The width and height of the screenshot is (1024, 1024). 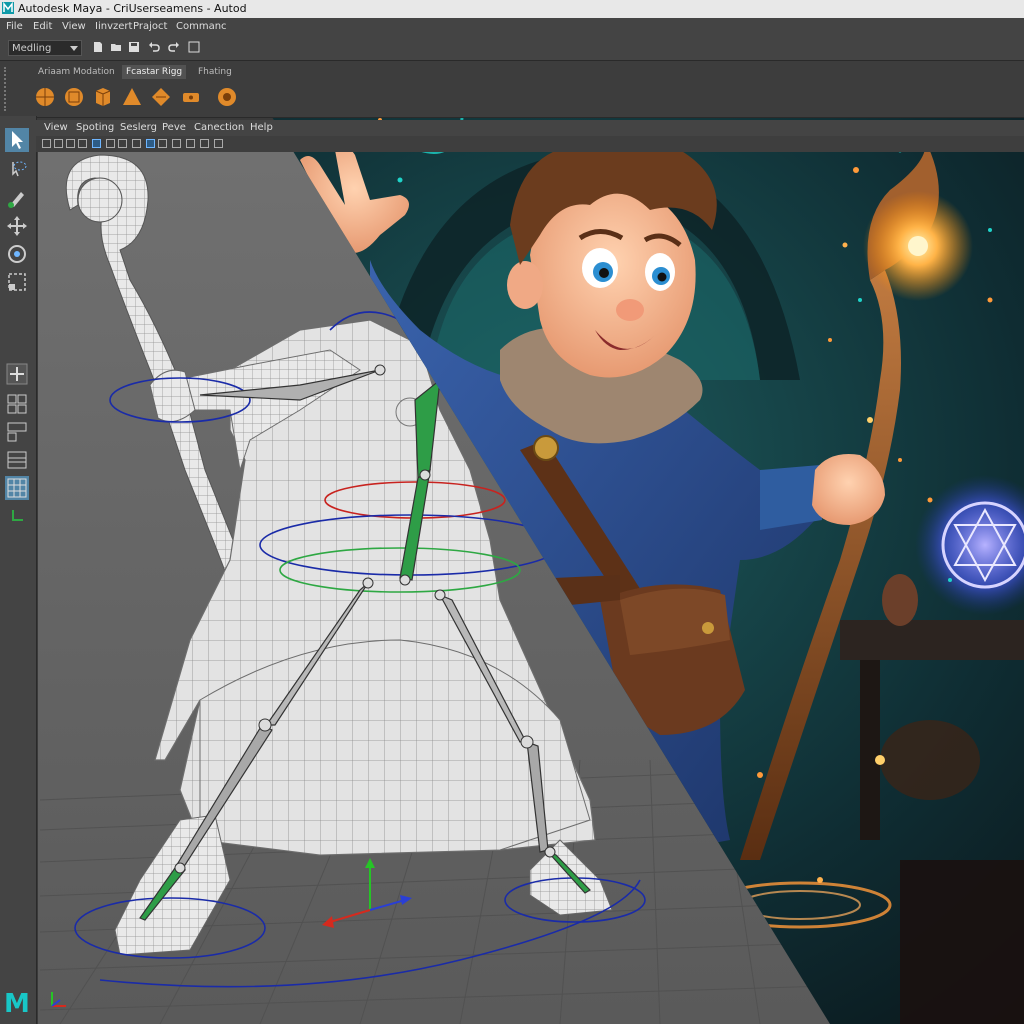 I want to click on image-plane-icon, so click(x=70, y=143).